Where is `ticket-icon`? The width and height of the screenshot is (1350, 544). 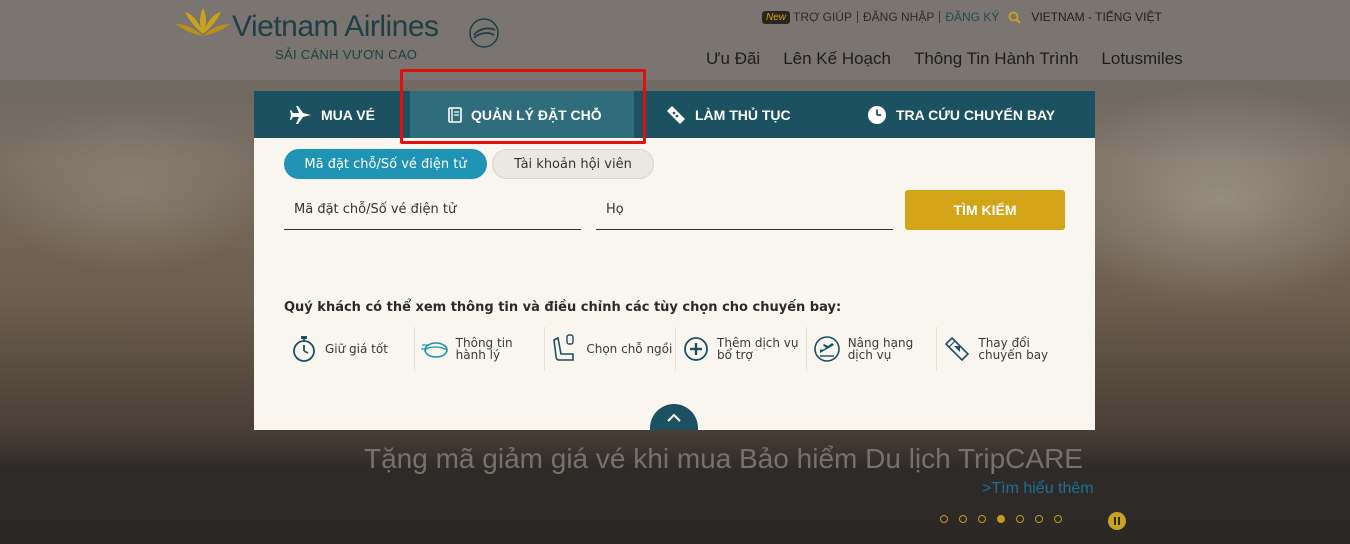
ticket-icon is located at coordinates (676, 115).